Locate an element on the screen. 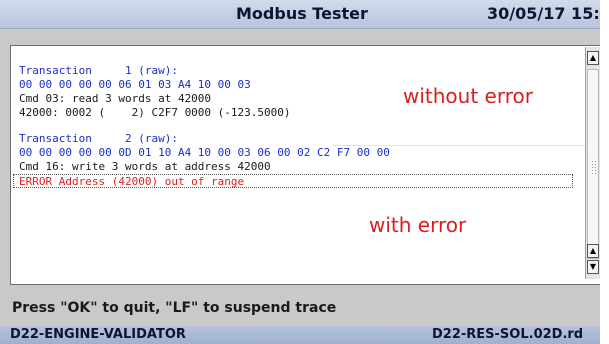 The width and height of the screenshot is (609, 344). title-bar: Modbus Tester 30/05/17 15:4 is located at coordinates (300, 14).